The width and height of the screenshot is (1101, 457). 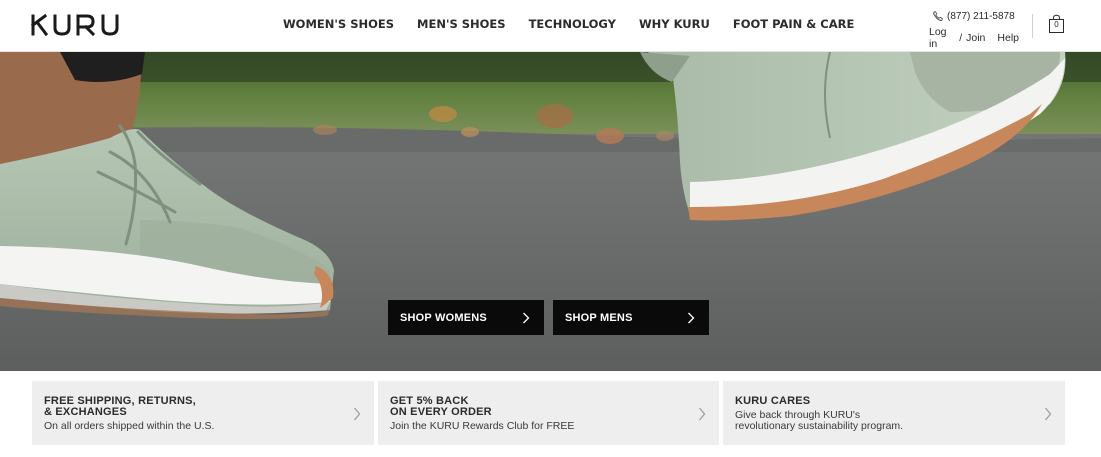 I want to click on header-divider, so click(x=1032, y=26).